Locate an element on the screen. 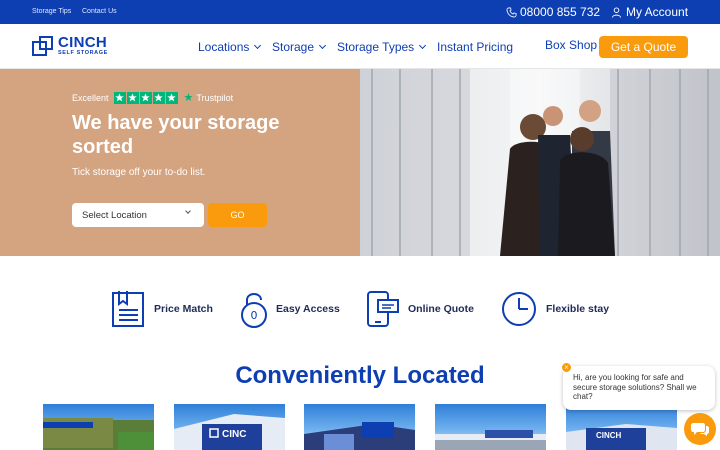 Image resolution: width=720 pixels, height=450 pixels. chat-button is located at coordinates (700, 429).